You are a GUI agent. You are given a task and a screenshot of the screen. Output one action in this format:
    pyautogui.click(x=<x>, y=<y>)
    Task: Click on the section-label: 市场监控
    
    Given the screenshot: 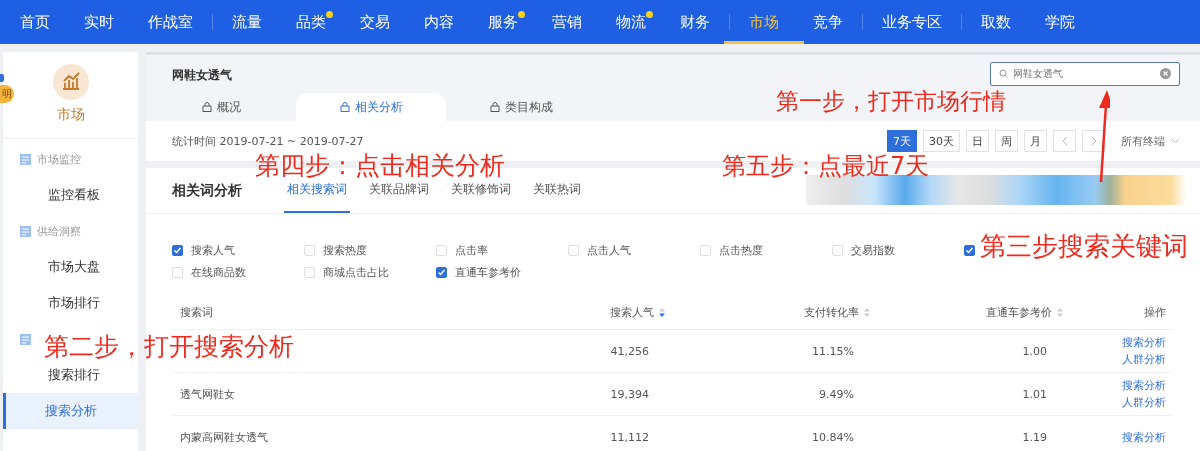 What is the action you would take?
    pyautogui.click(x=59, y=159)
    